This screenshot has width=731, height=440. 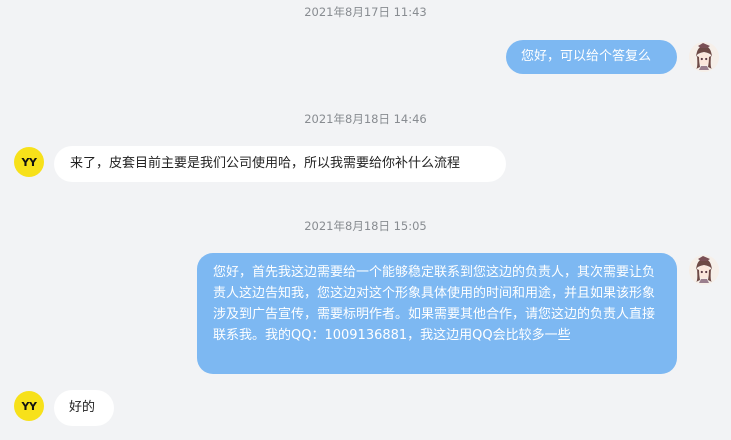 I want to click on timestamp: 2021年8月18日 14:46, so click(x=365, y=119).